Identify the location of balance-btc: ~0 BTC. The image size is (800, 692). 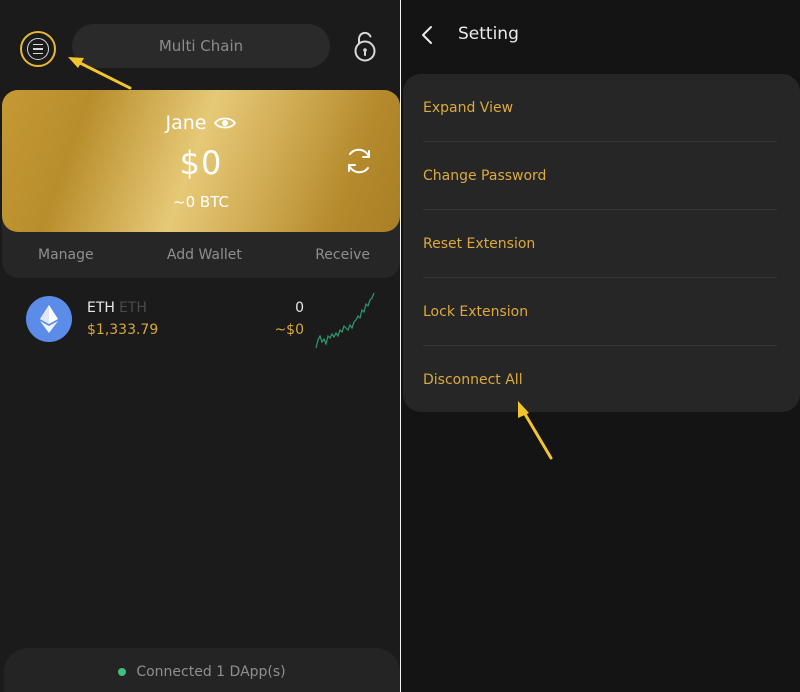
(201, 202).